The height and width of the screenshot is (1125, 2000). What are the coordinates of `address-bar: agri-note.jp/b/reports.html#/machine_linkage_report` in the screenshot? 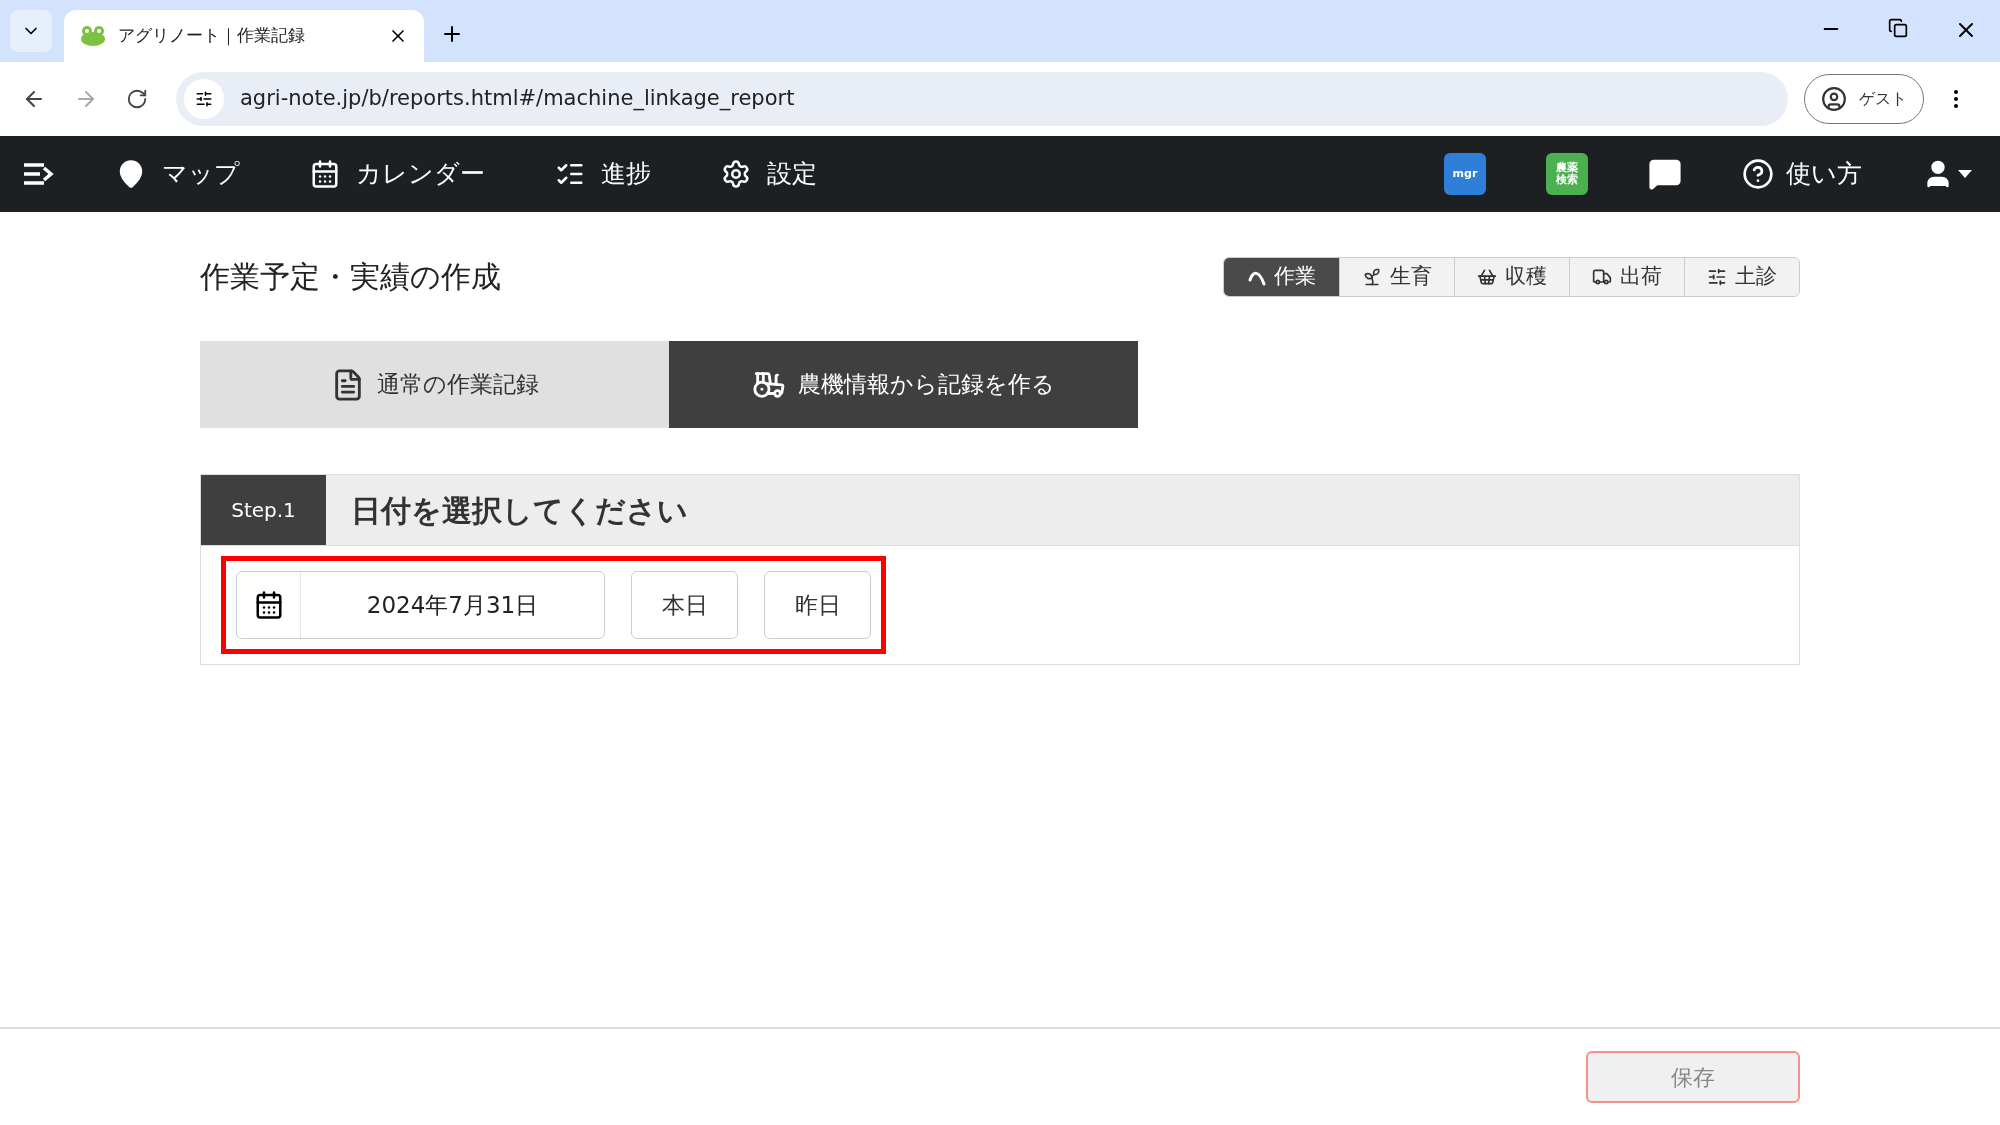 It's located at (982, 99).